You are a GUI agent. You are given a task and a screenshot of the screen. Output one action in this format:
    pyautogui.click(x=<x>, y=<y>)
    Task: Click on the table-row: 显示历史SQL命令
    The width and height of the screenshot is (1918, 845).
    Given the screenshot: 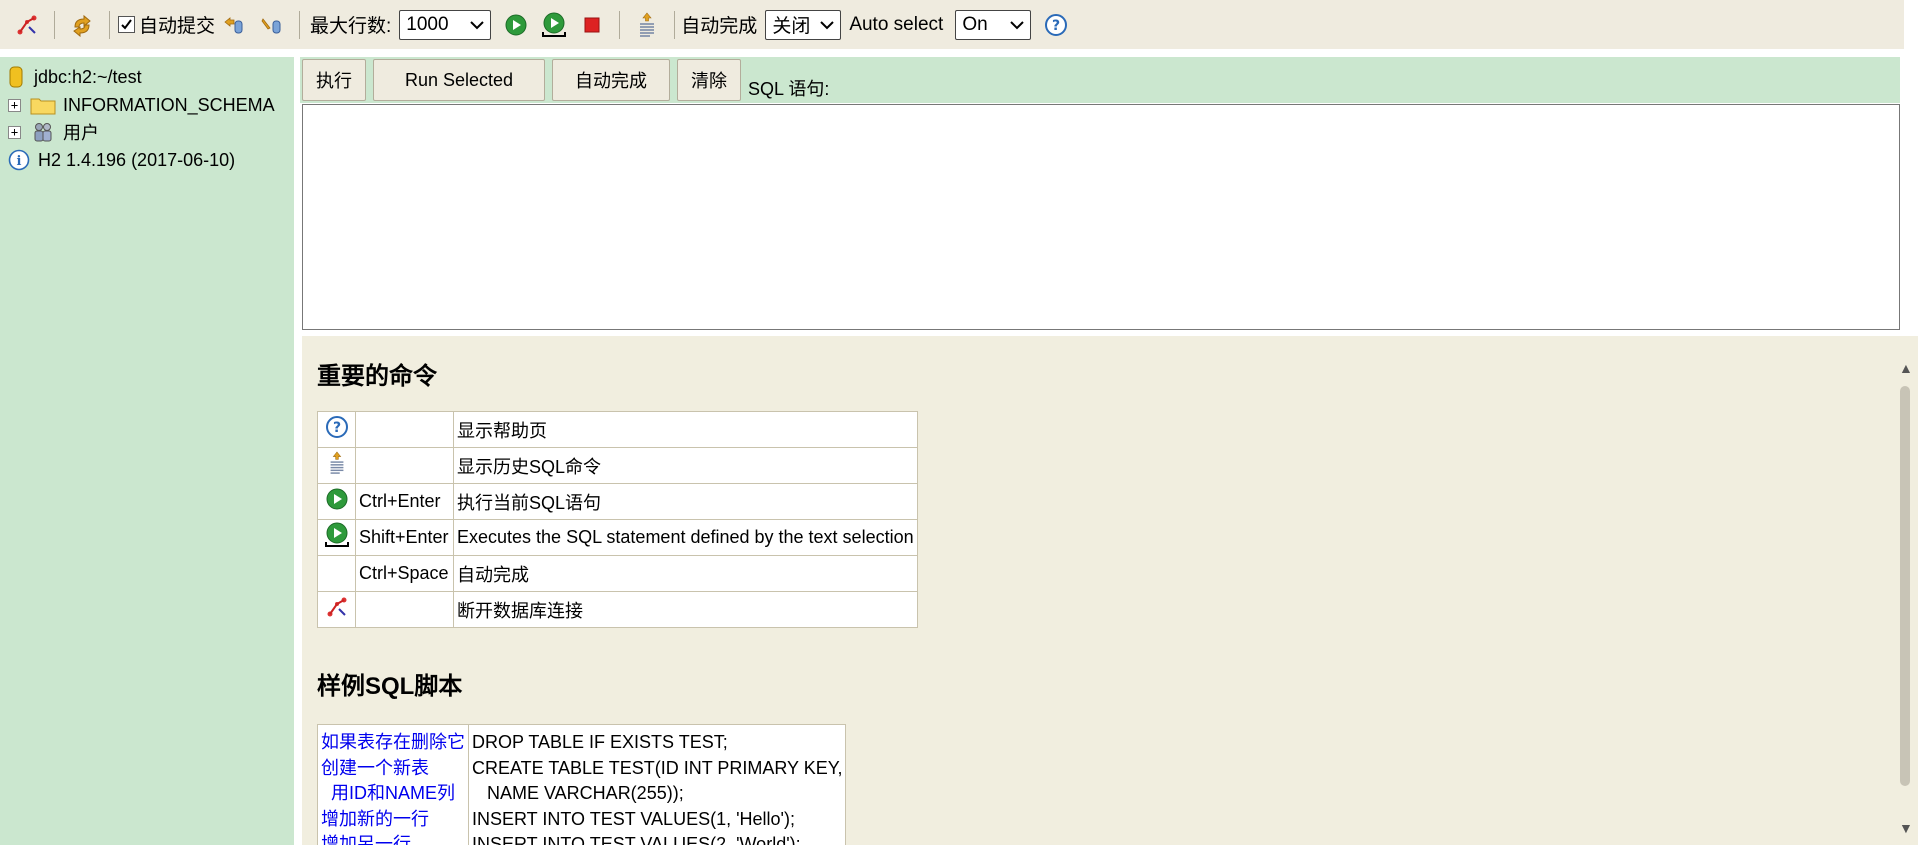 What is the action you would take?
    pyautogui.click(x=617, y=465)
    